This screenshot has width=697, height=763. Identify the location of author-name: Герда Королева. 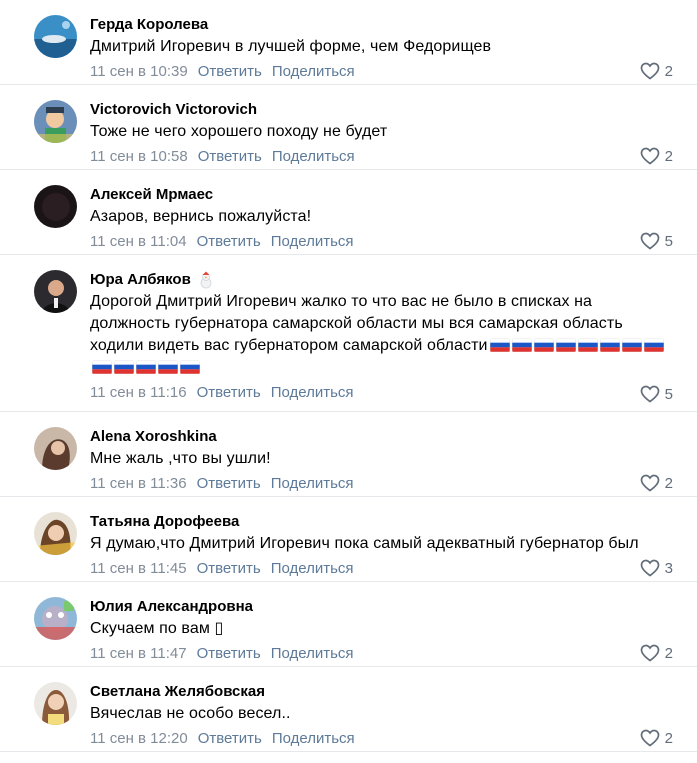
(149, 25).